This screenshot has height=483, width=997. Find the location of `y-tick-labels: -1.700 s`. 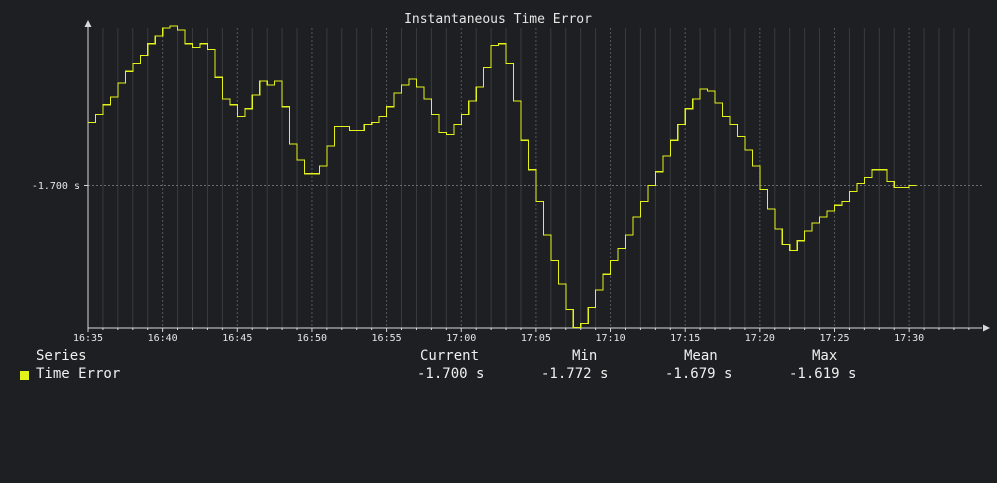

y-tick-labels: -1.700 s is located at coordinates (56, 186).